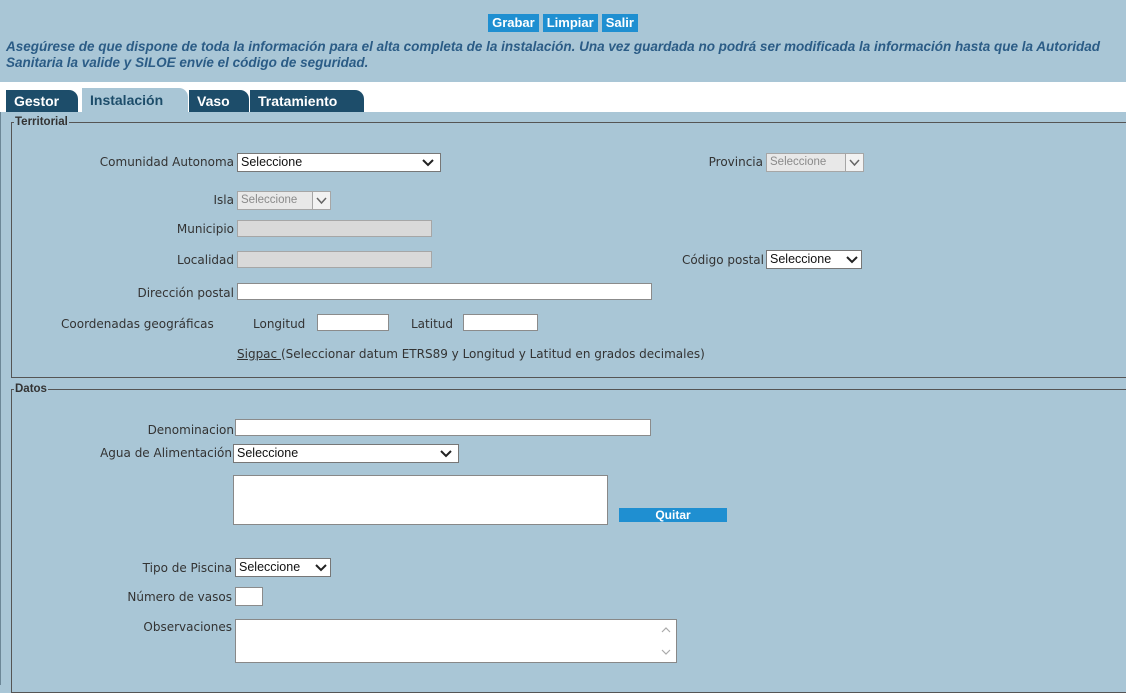  What do you see at coordinates (223, 200) in the screenshot?
I see `isla-label: Isla` at bounding box center [223, 200].